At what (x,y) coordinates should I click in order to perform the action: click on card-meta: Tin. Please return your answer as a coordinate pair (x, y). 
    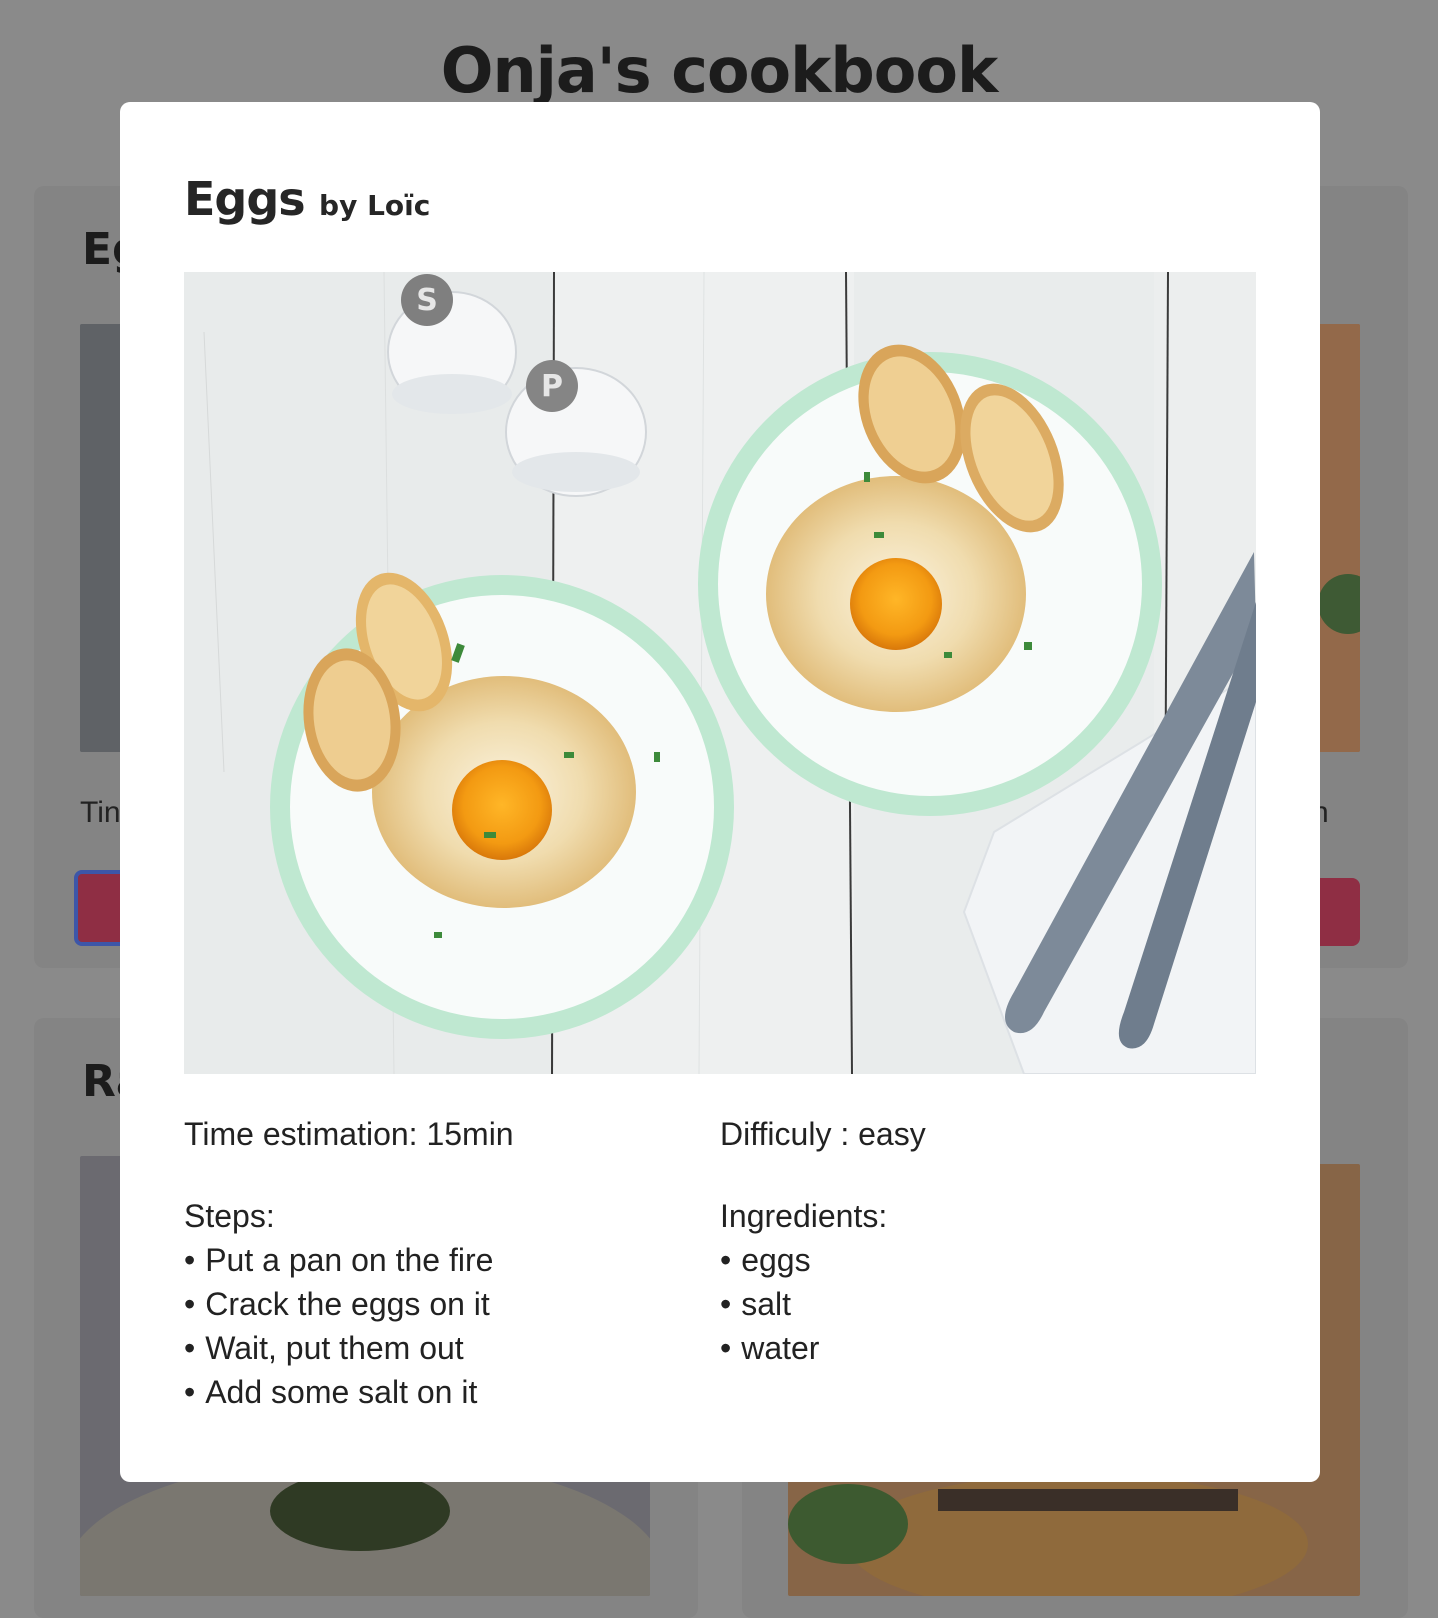
    Looking at the image, I should click on (100, 812).